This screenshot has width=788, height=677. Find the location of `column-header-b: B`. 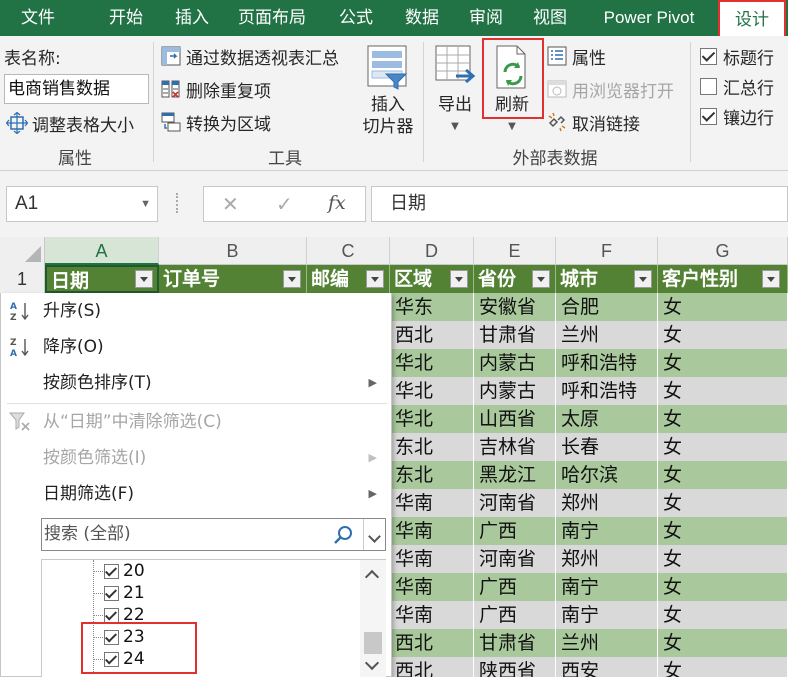

column-header-b: B is located at coordinates (233, 251).